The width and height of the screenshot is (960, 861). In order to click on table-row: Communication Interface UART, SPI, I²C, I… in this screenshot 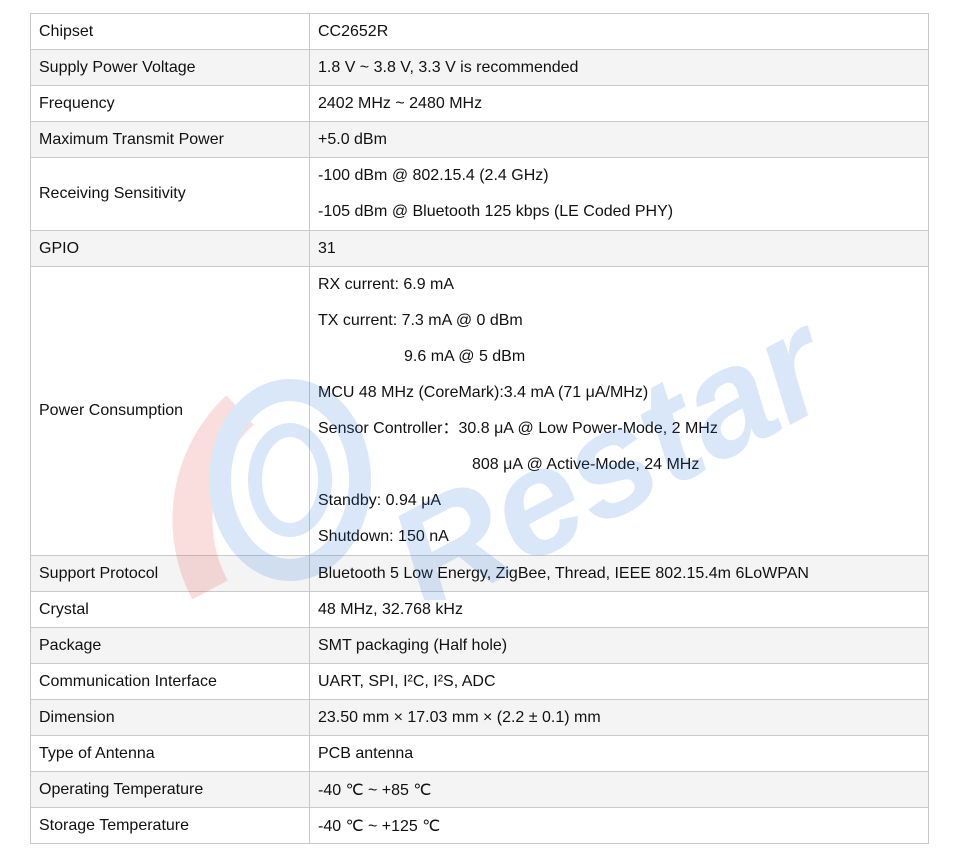, I will do `click(479, 681)`.